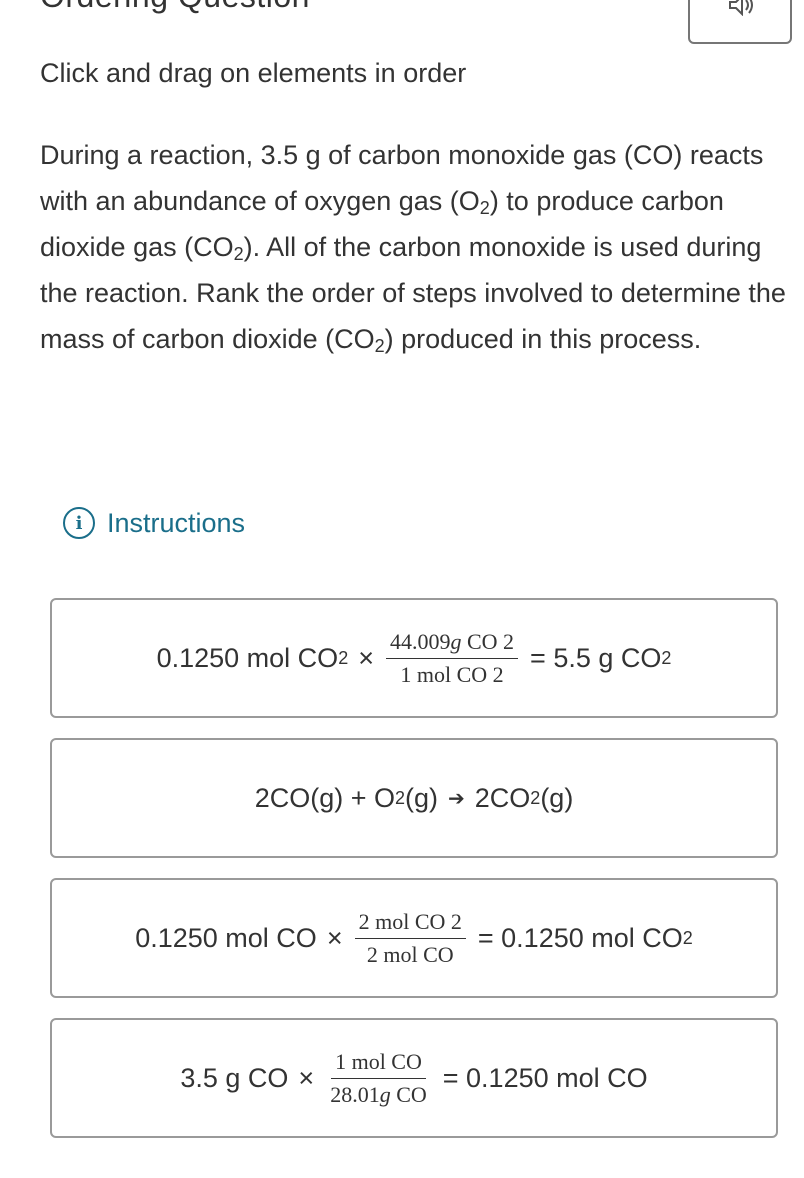  What do you see at coordinates (175, 7) in the screenshot?
I see `page-title: Ordering Question` at bounding box center [175, 7].